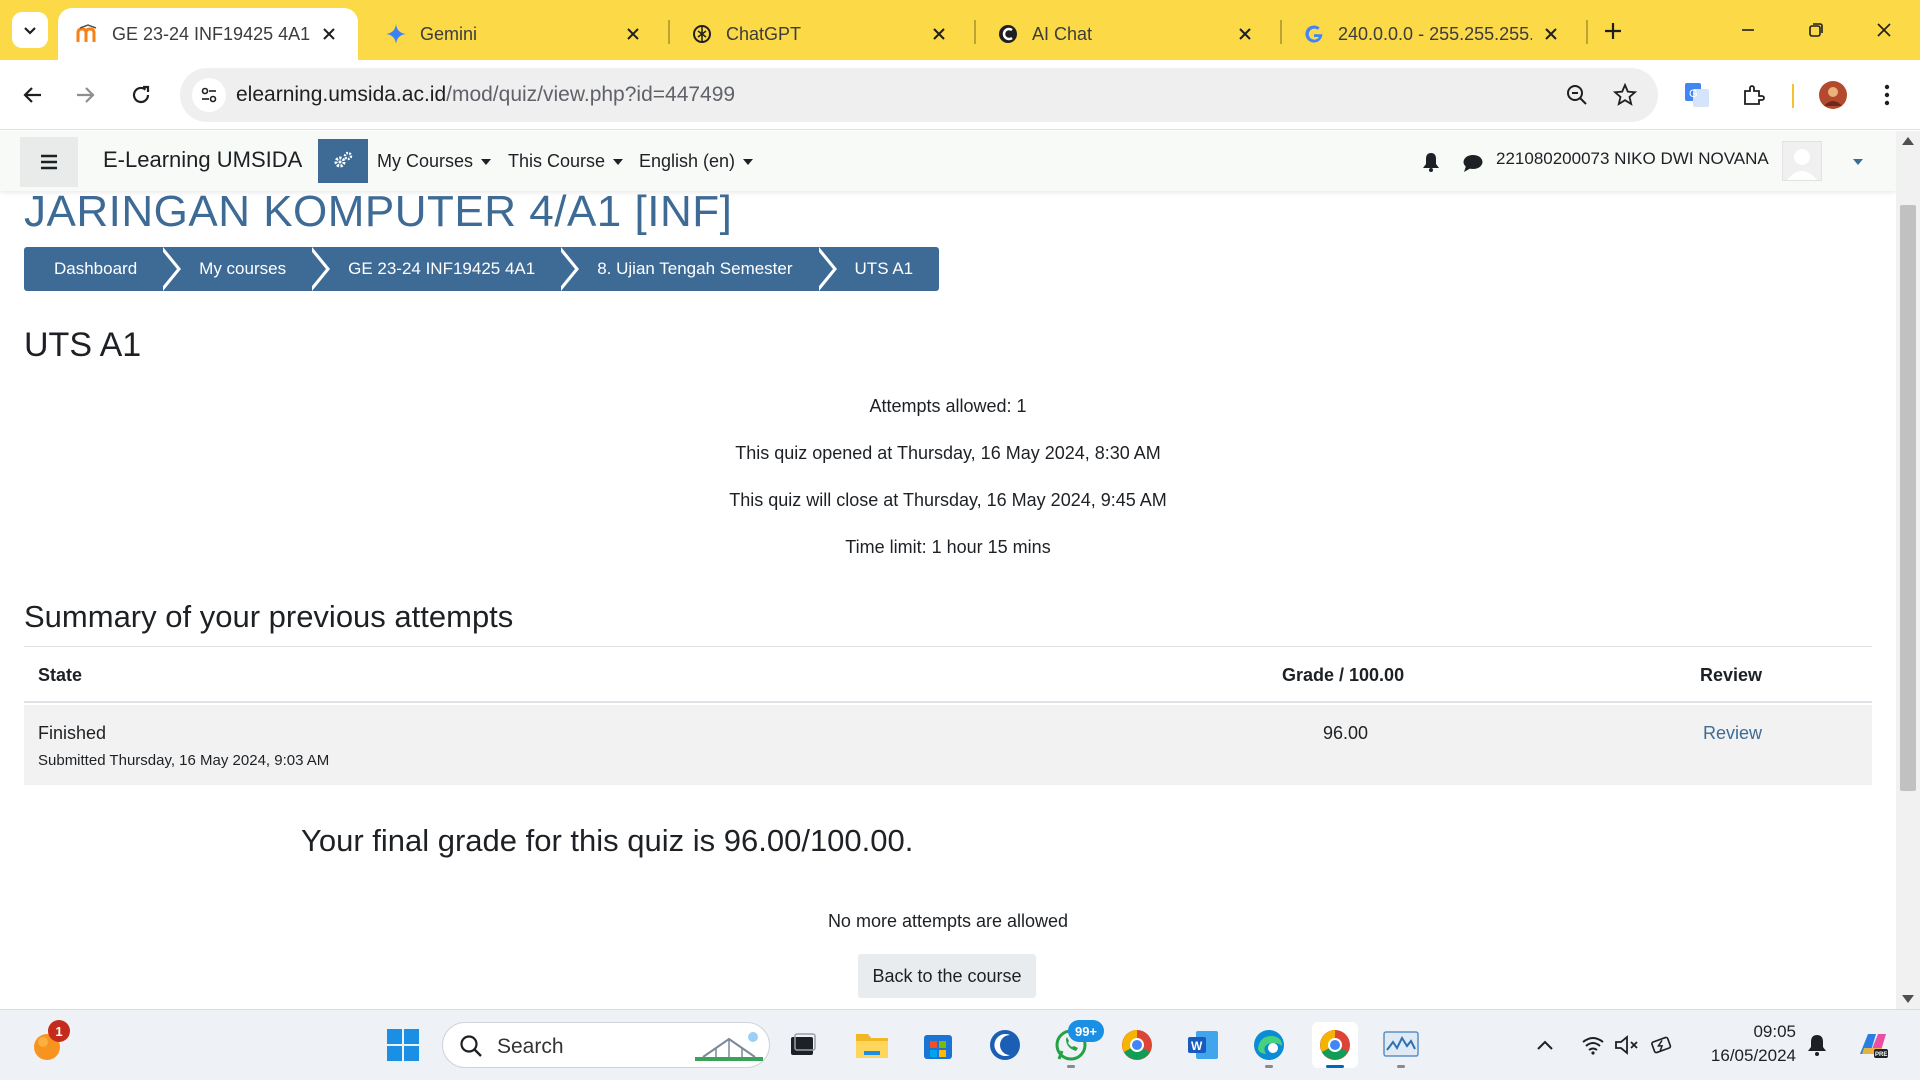  Describe the element at coordinates (103, 269) in the screenshot. I see `breadcrumb-dashboard: Dashboard` at that location.